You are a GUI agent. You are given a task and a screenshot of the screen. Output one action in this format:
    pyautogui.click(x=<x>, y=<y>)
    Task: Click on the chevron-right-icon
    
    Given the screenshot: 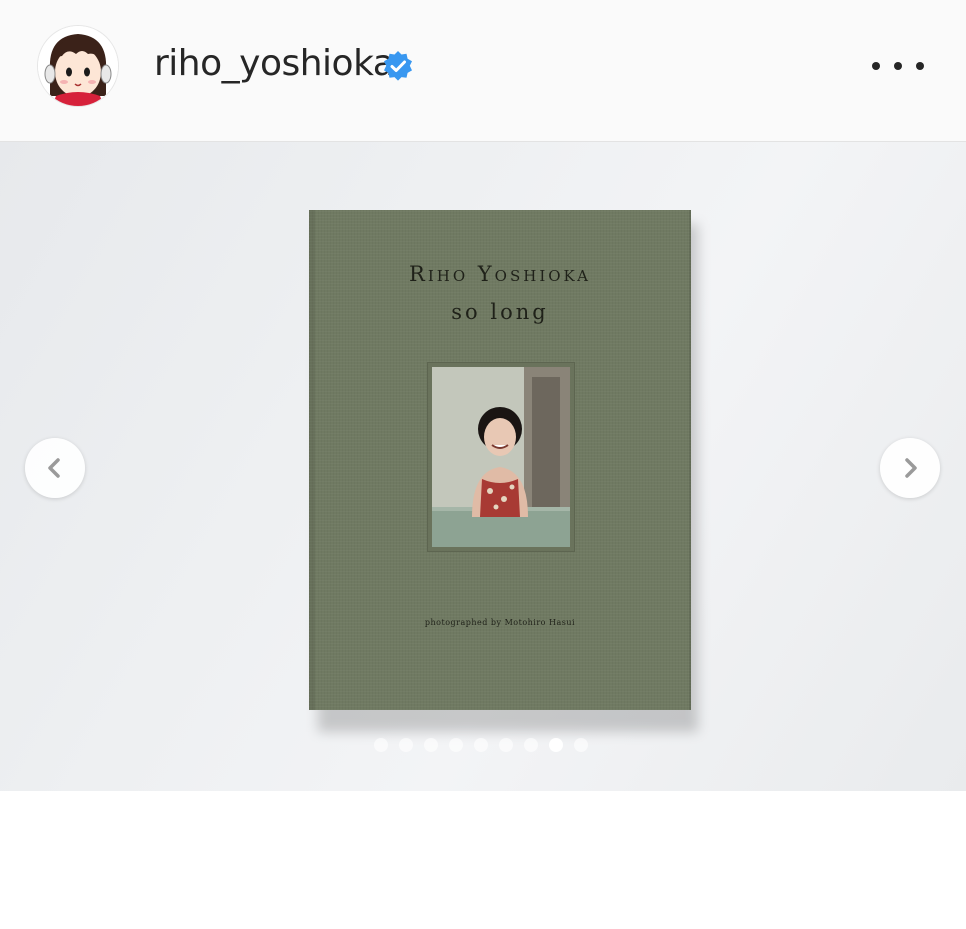 What is the action you would take?
    pyautogui.click(x=911, y=468)
    